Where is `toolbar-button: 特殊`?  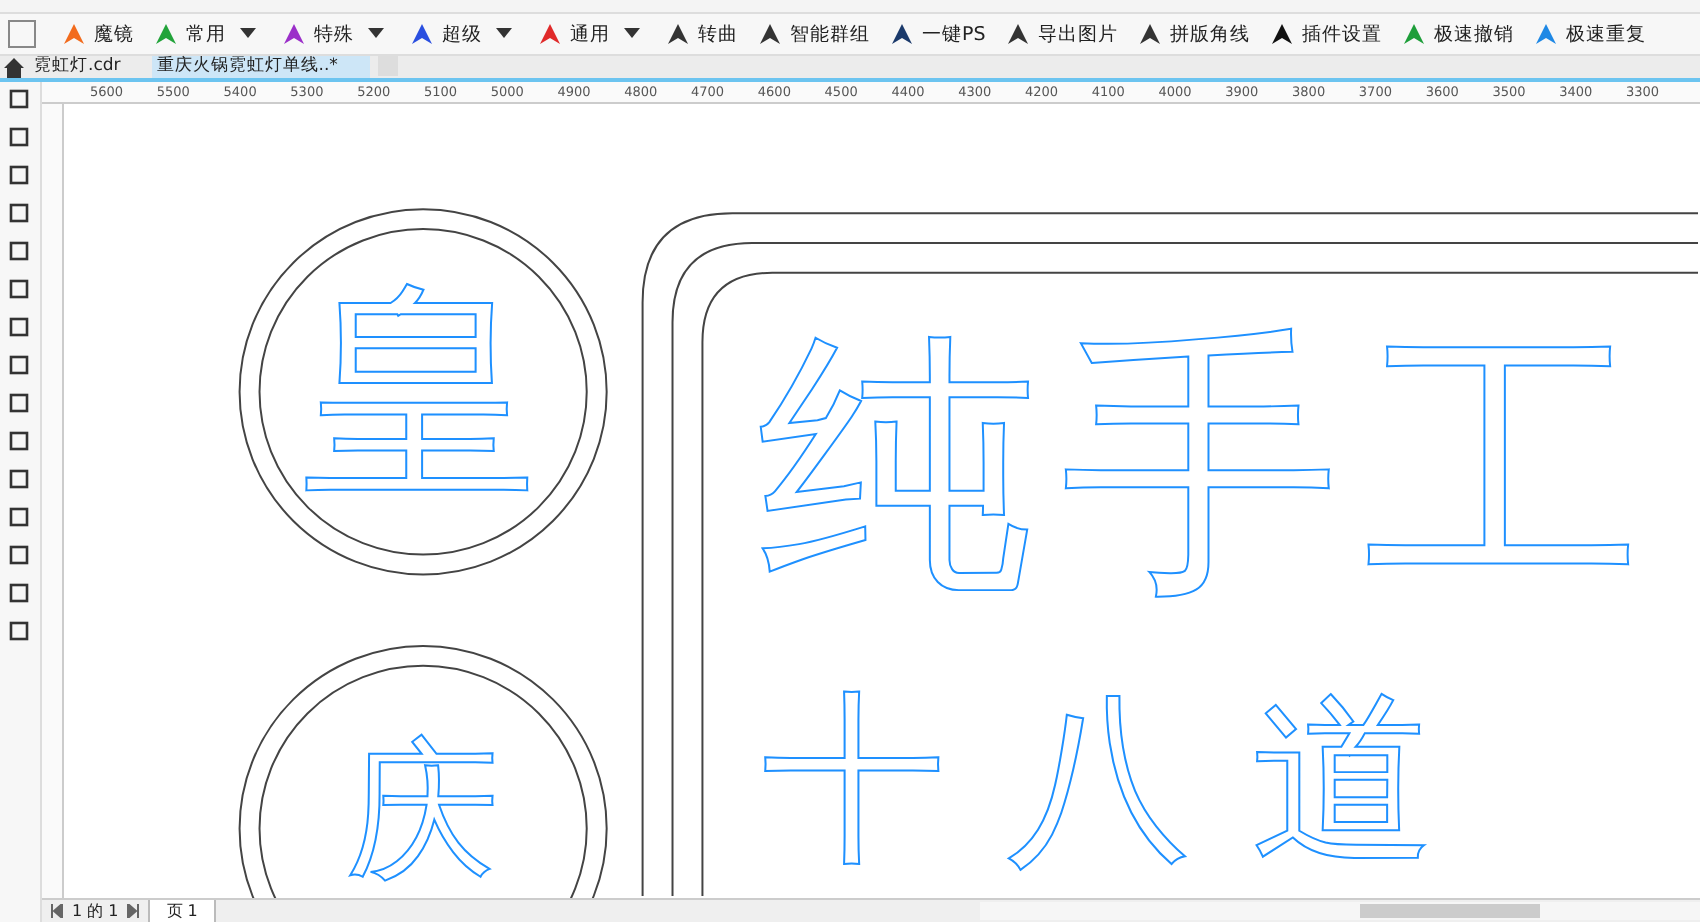
toolbar-button: 特殊 is located at coordinates (318, 34).